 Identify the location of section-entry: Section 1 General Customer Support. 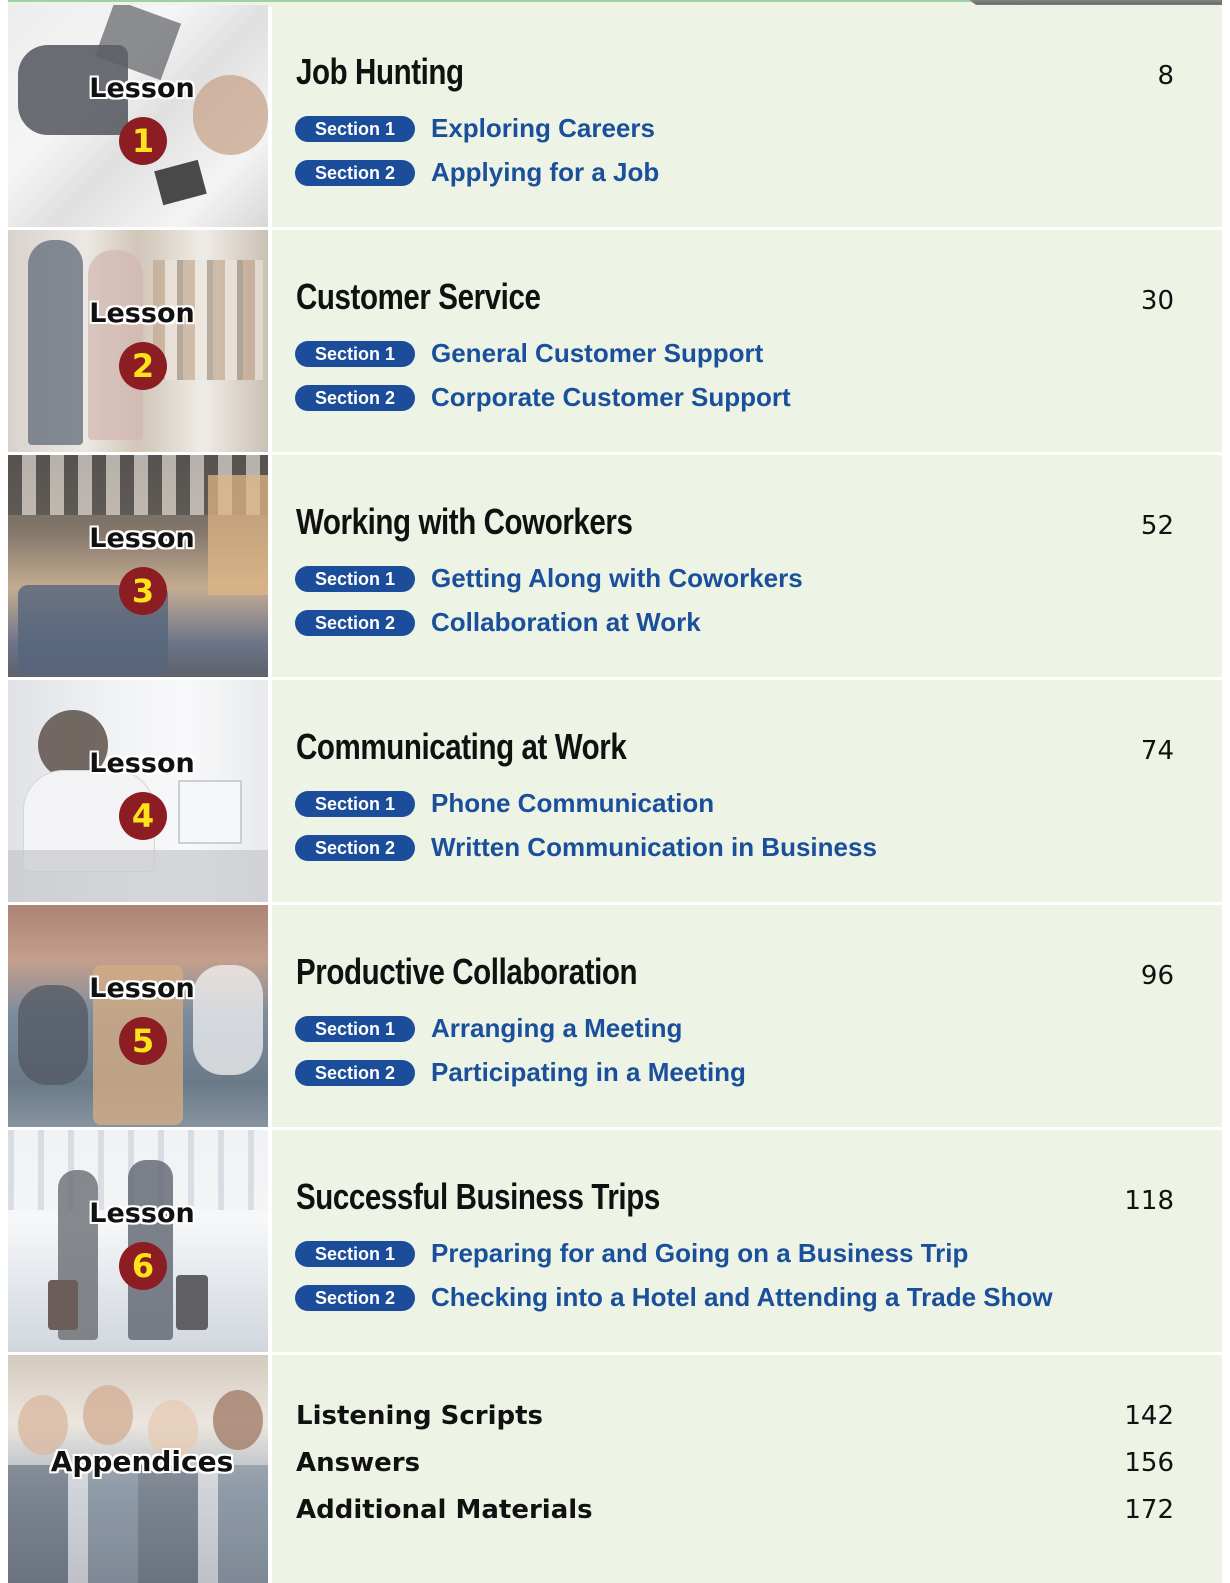
(529, 353).